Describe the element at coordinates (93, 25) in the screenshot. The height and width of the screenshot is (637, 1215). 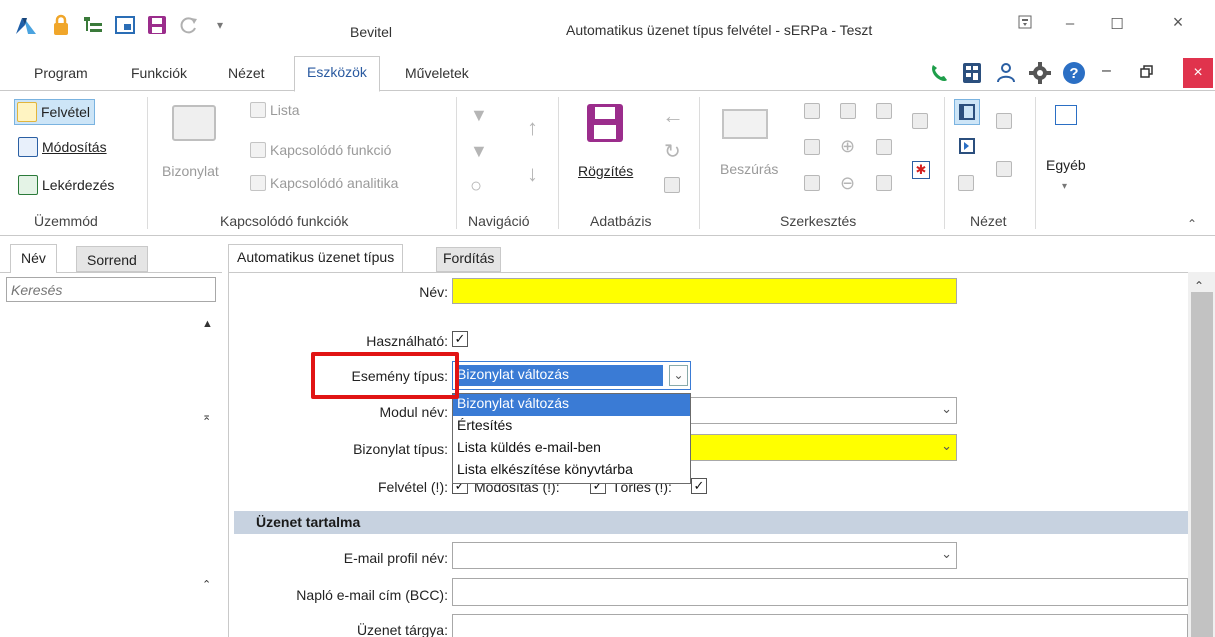
I see `tree-view-icon` at that location.